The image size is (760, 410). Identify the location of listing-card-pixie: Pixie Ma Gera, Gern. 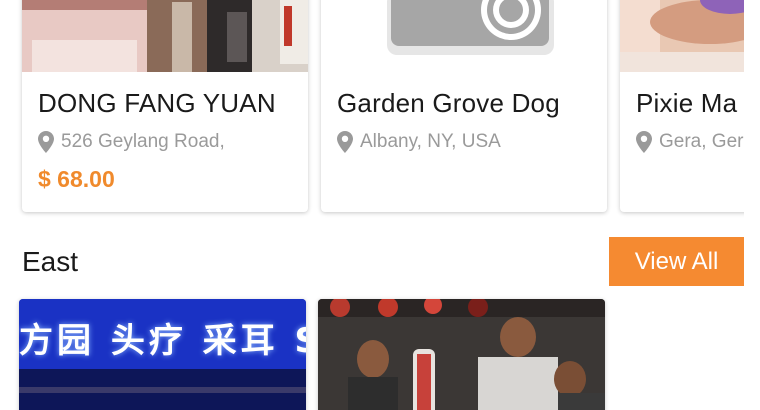
(682, 106).